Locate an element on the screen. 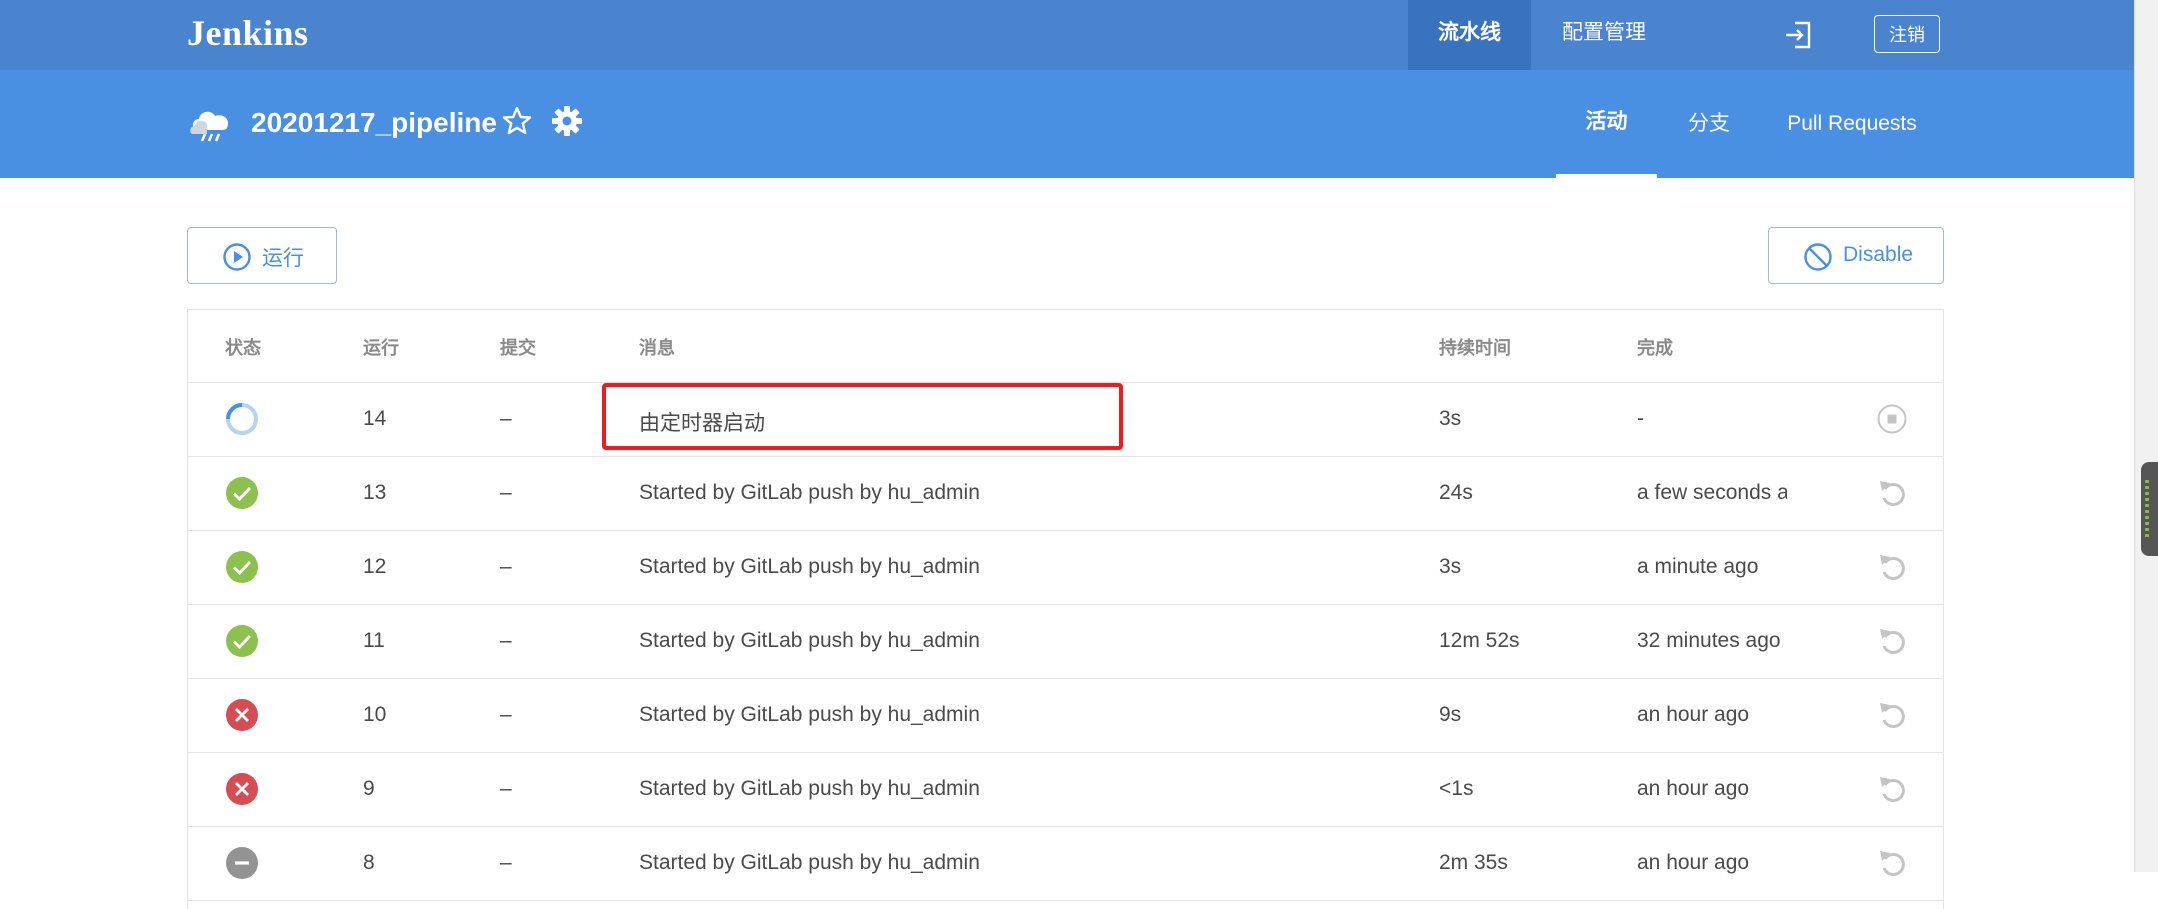 The height and width of the screenshot is (909, 2158). highlight-annotation is located at coordinates (862, 416).